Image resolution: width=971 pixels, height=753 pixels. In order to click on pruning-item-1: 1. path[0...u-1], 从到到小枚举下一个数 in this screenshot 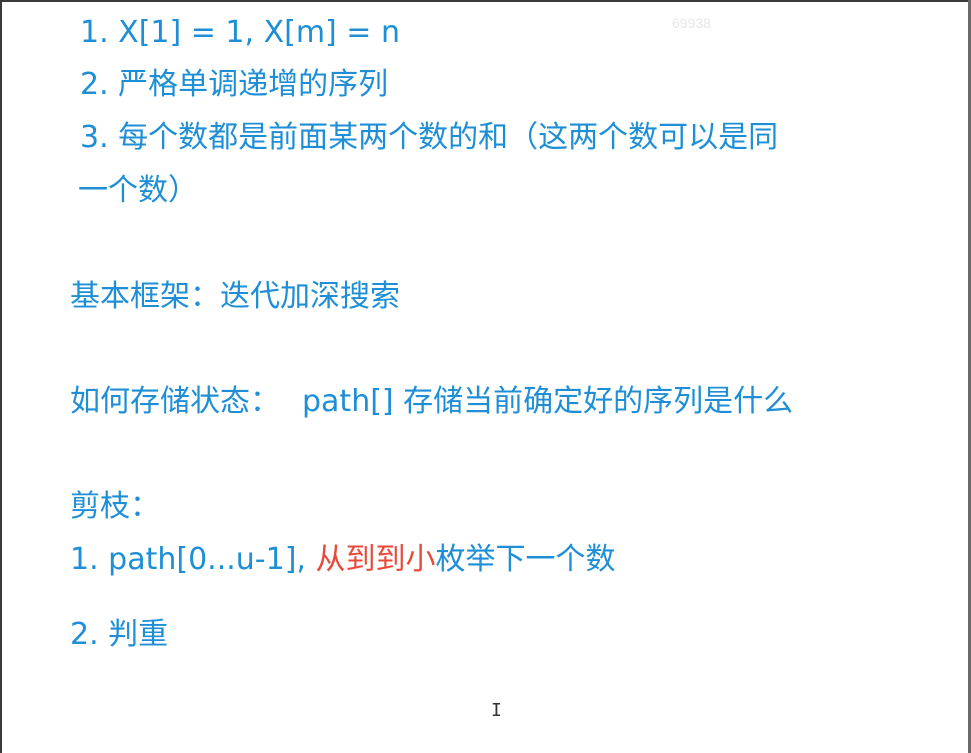, I will do `click(342, 560)`.